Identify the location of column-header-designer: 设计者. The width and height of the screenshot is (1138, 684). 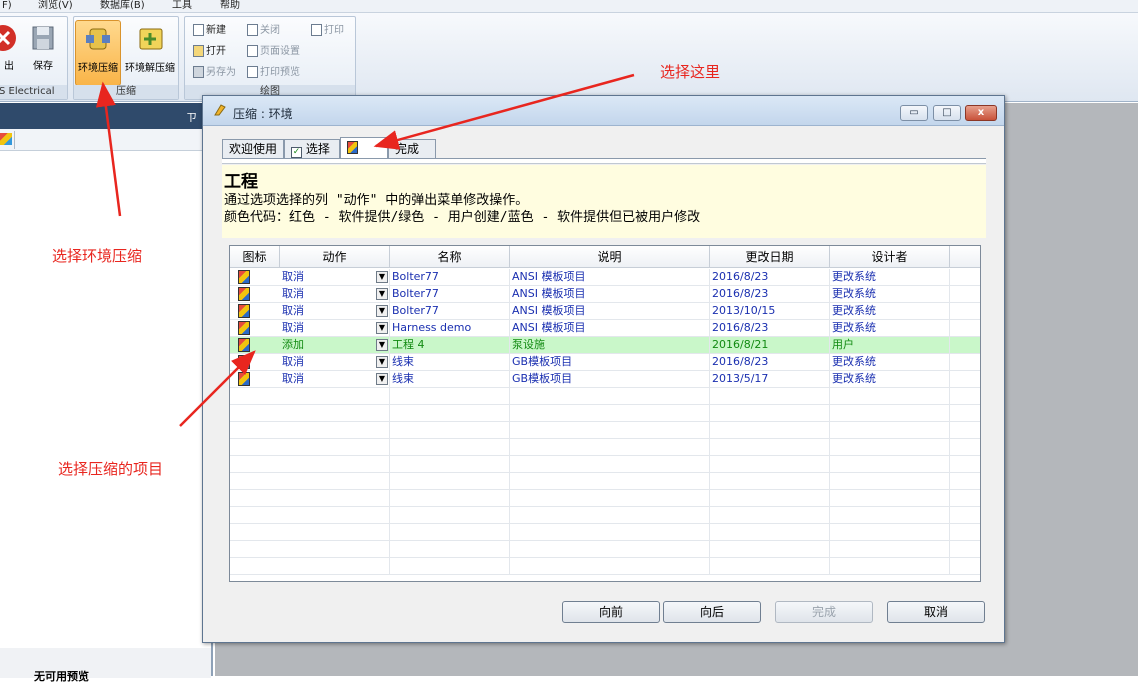
(890, 257).